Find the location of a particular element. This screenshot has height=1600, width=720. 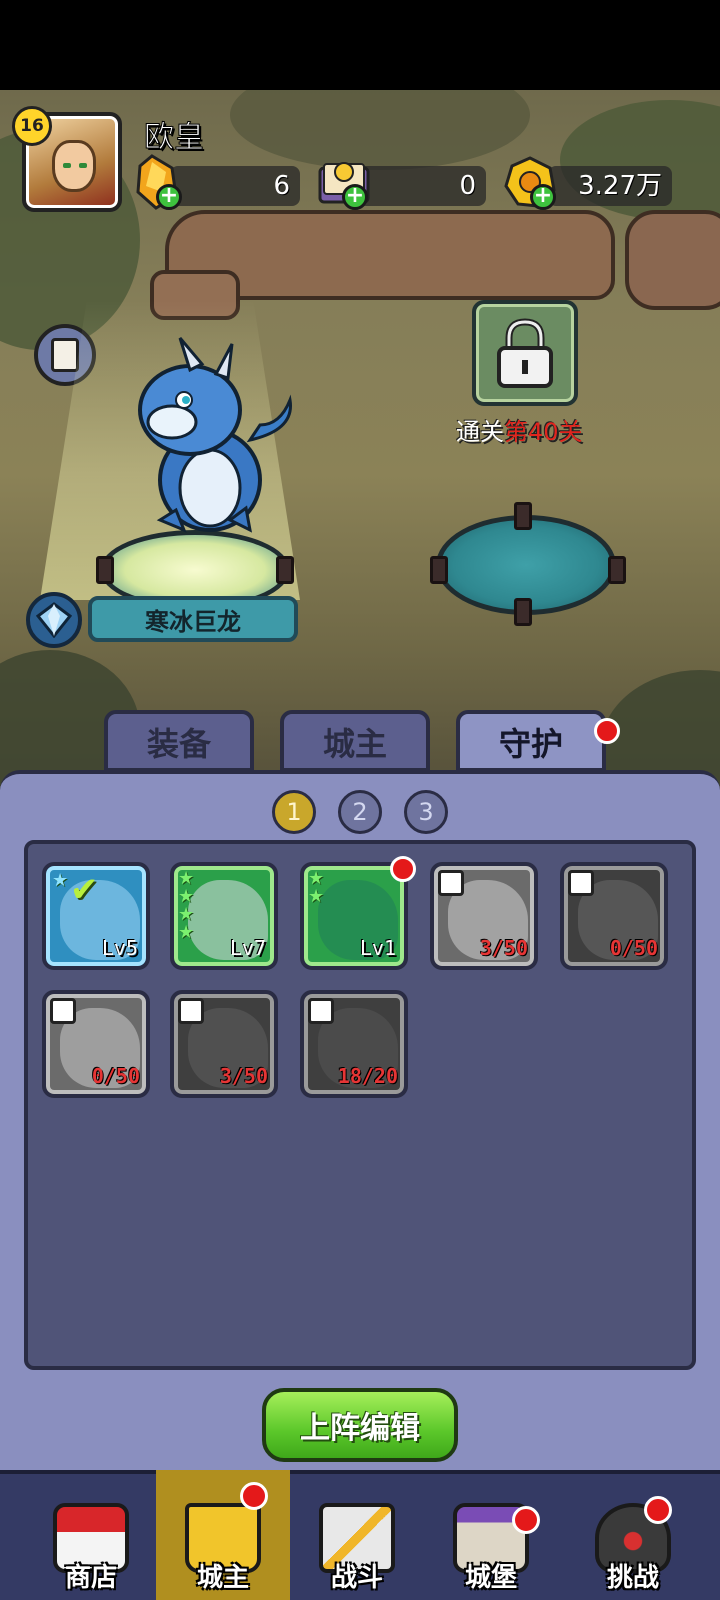

nav-castle: 城堡 is located at coordinates (491, 1535).